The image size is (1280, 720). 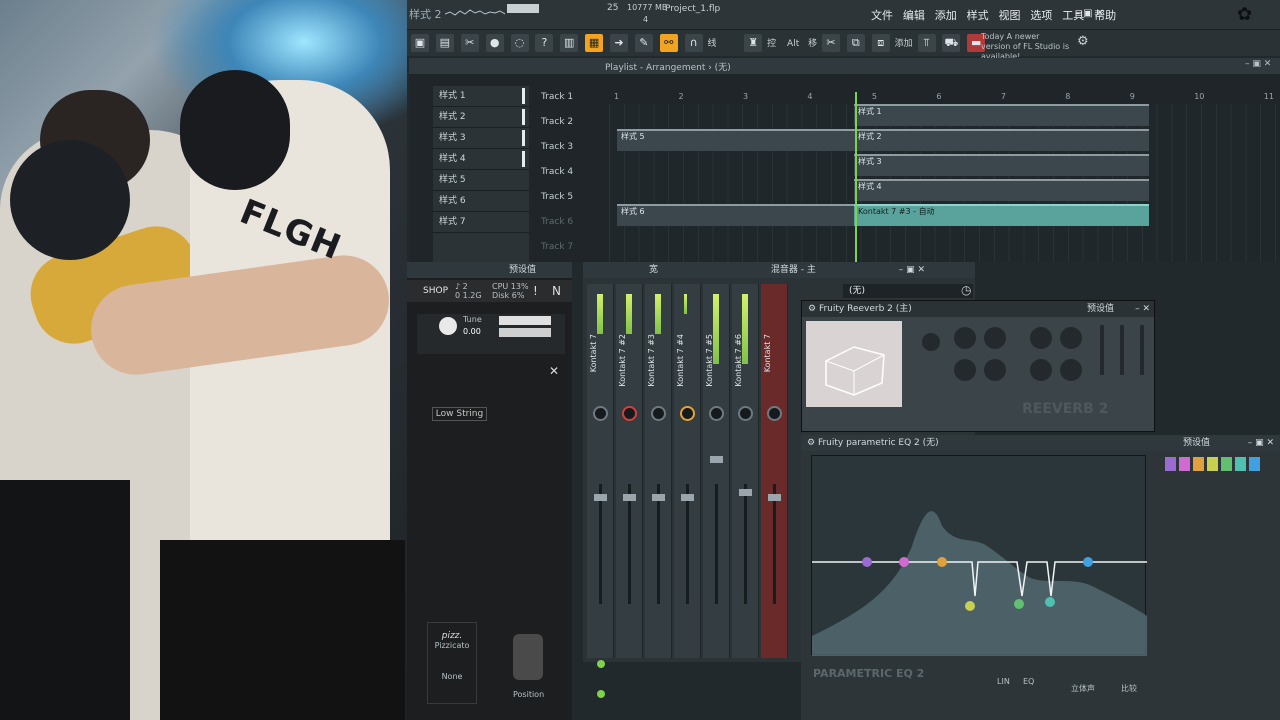 I want to click on articulation-selector: Low String, so click(x=459, y=414).